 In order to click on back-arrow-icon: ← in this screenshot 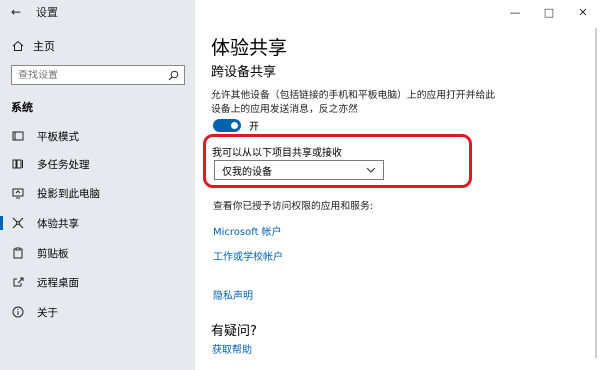, I will do `click(16, 12)`.